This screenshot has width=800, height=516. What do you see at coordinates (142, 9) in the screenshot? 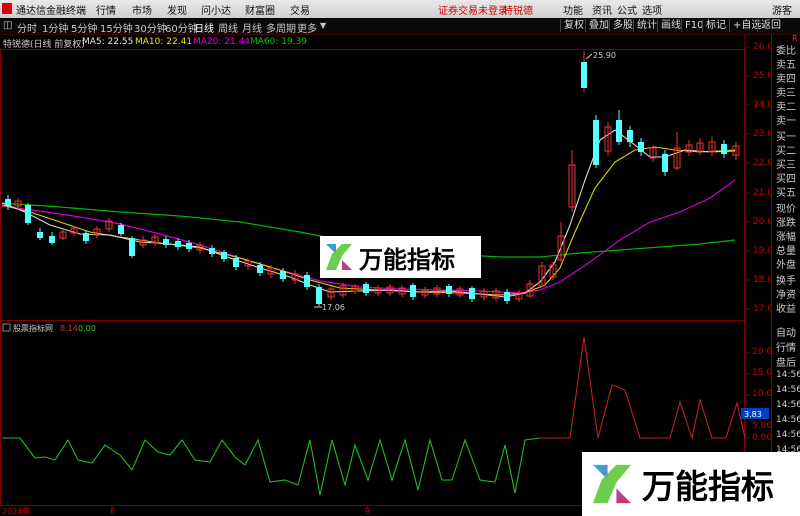
I see `menu-shichang: 市场` at bounding box center [142, 9].